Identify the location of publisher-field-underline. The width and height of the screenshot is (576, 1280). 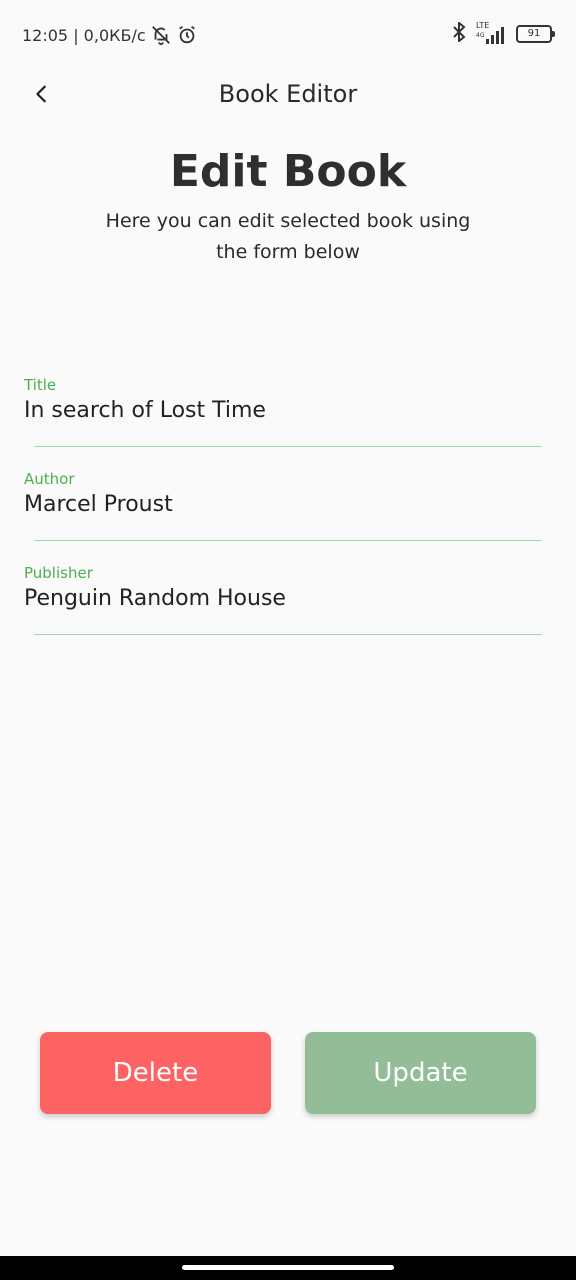
(288, 634).